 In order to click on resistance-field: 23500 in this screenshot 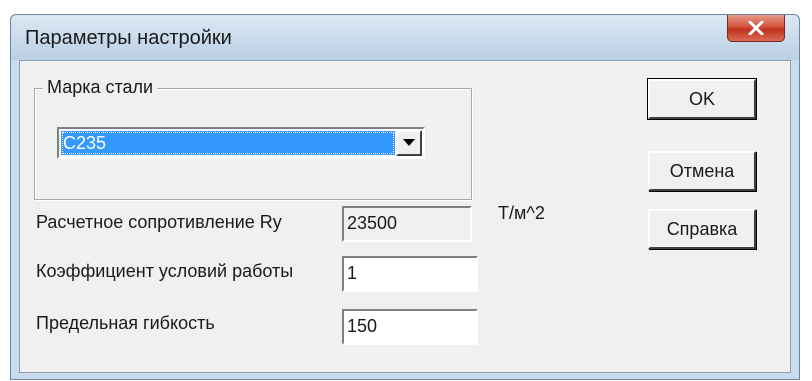, I will do `click(407, 224)`.